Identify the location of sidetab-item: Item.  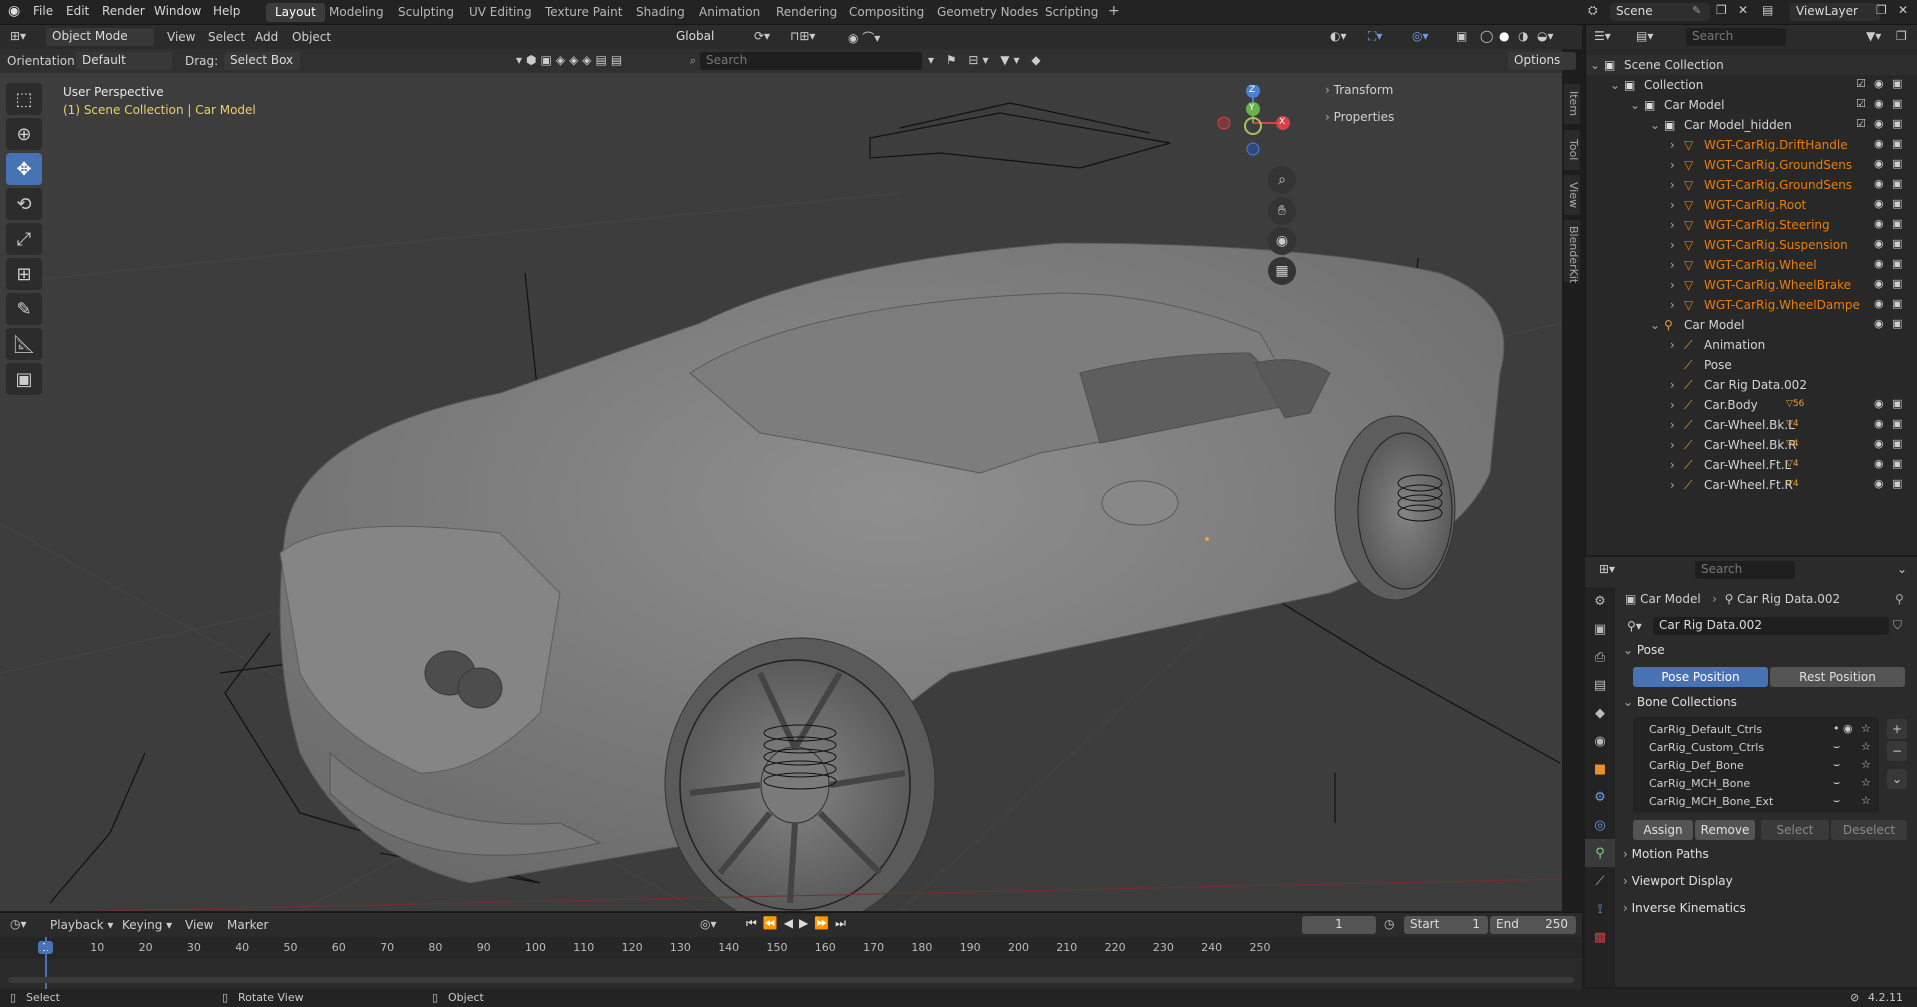
(1572, 104).